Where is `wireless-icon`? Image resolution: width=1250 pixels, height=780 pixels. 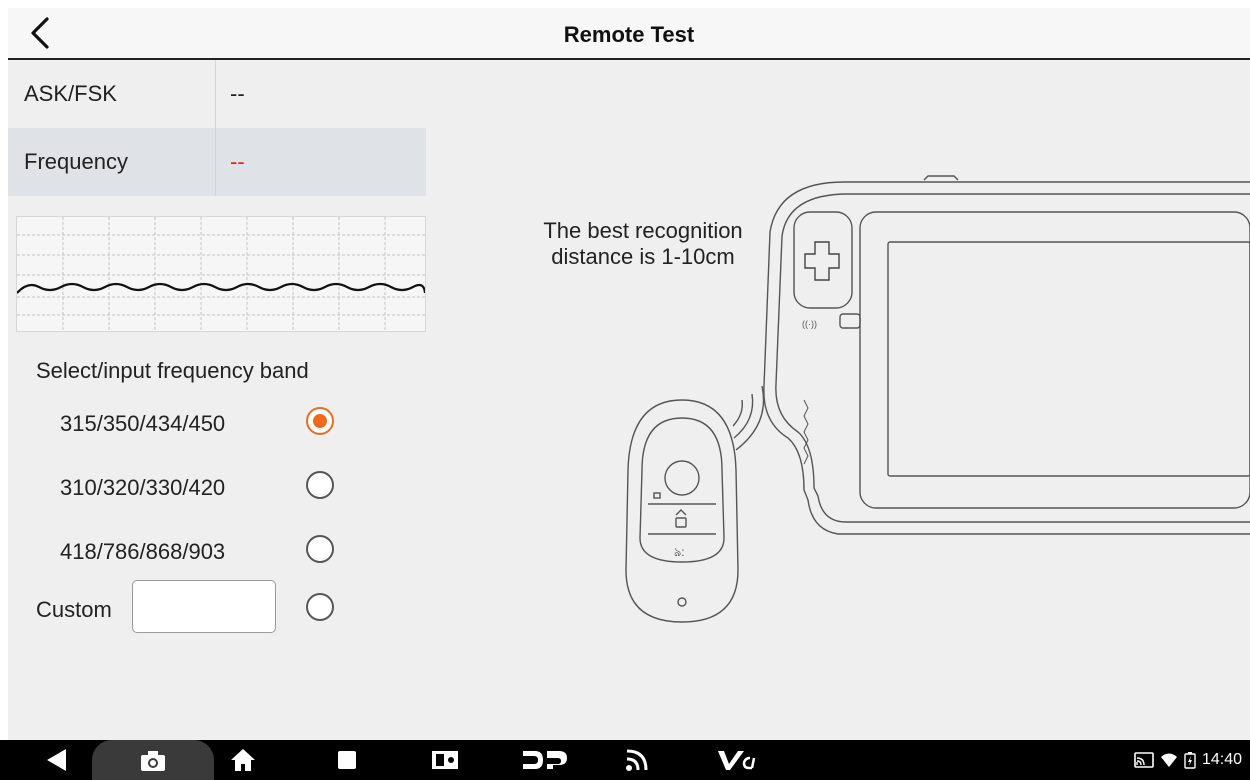
wireless-icon is located at coordinates (637, 760).